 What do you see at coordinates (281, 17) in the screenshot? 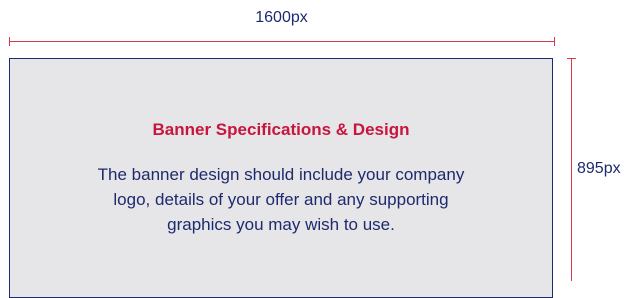
I see `width-dimension-label: 1600px` at bounding box center [281, 17].